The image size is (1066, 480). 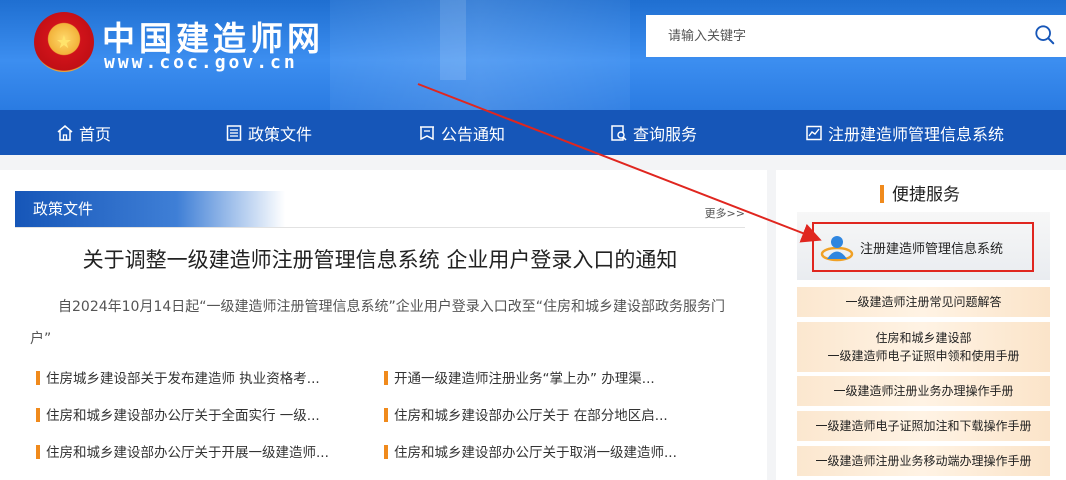 What do you see at coordinates (882, 194) in the screenshot?
I see `title-marker` at bounding box center [882, 194].